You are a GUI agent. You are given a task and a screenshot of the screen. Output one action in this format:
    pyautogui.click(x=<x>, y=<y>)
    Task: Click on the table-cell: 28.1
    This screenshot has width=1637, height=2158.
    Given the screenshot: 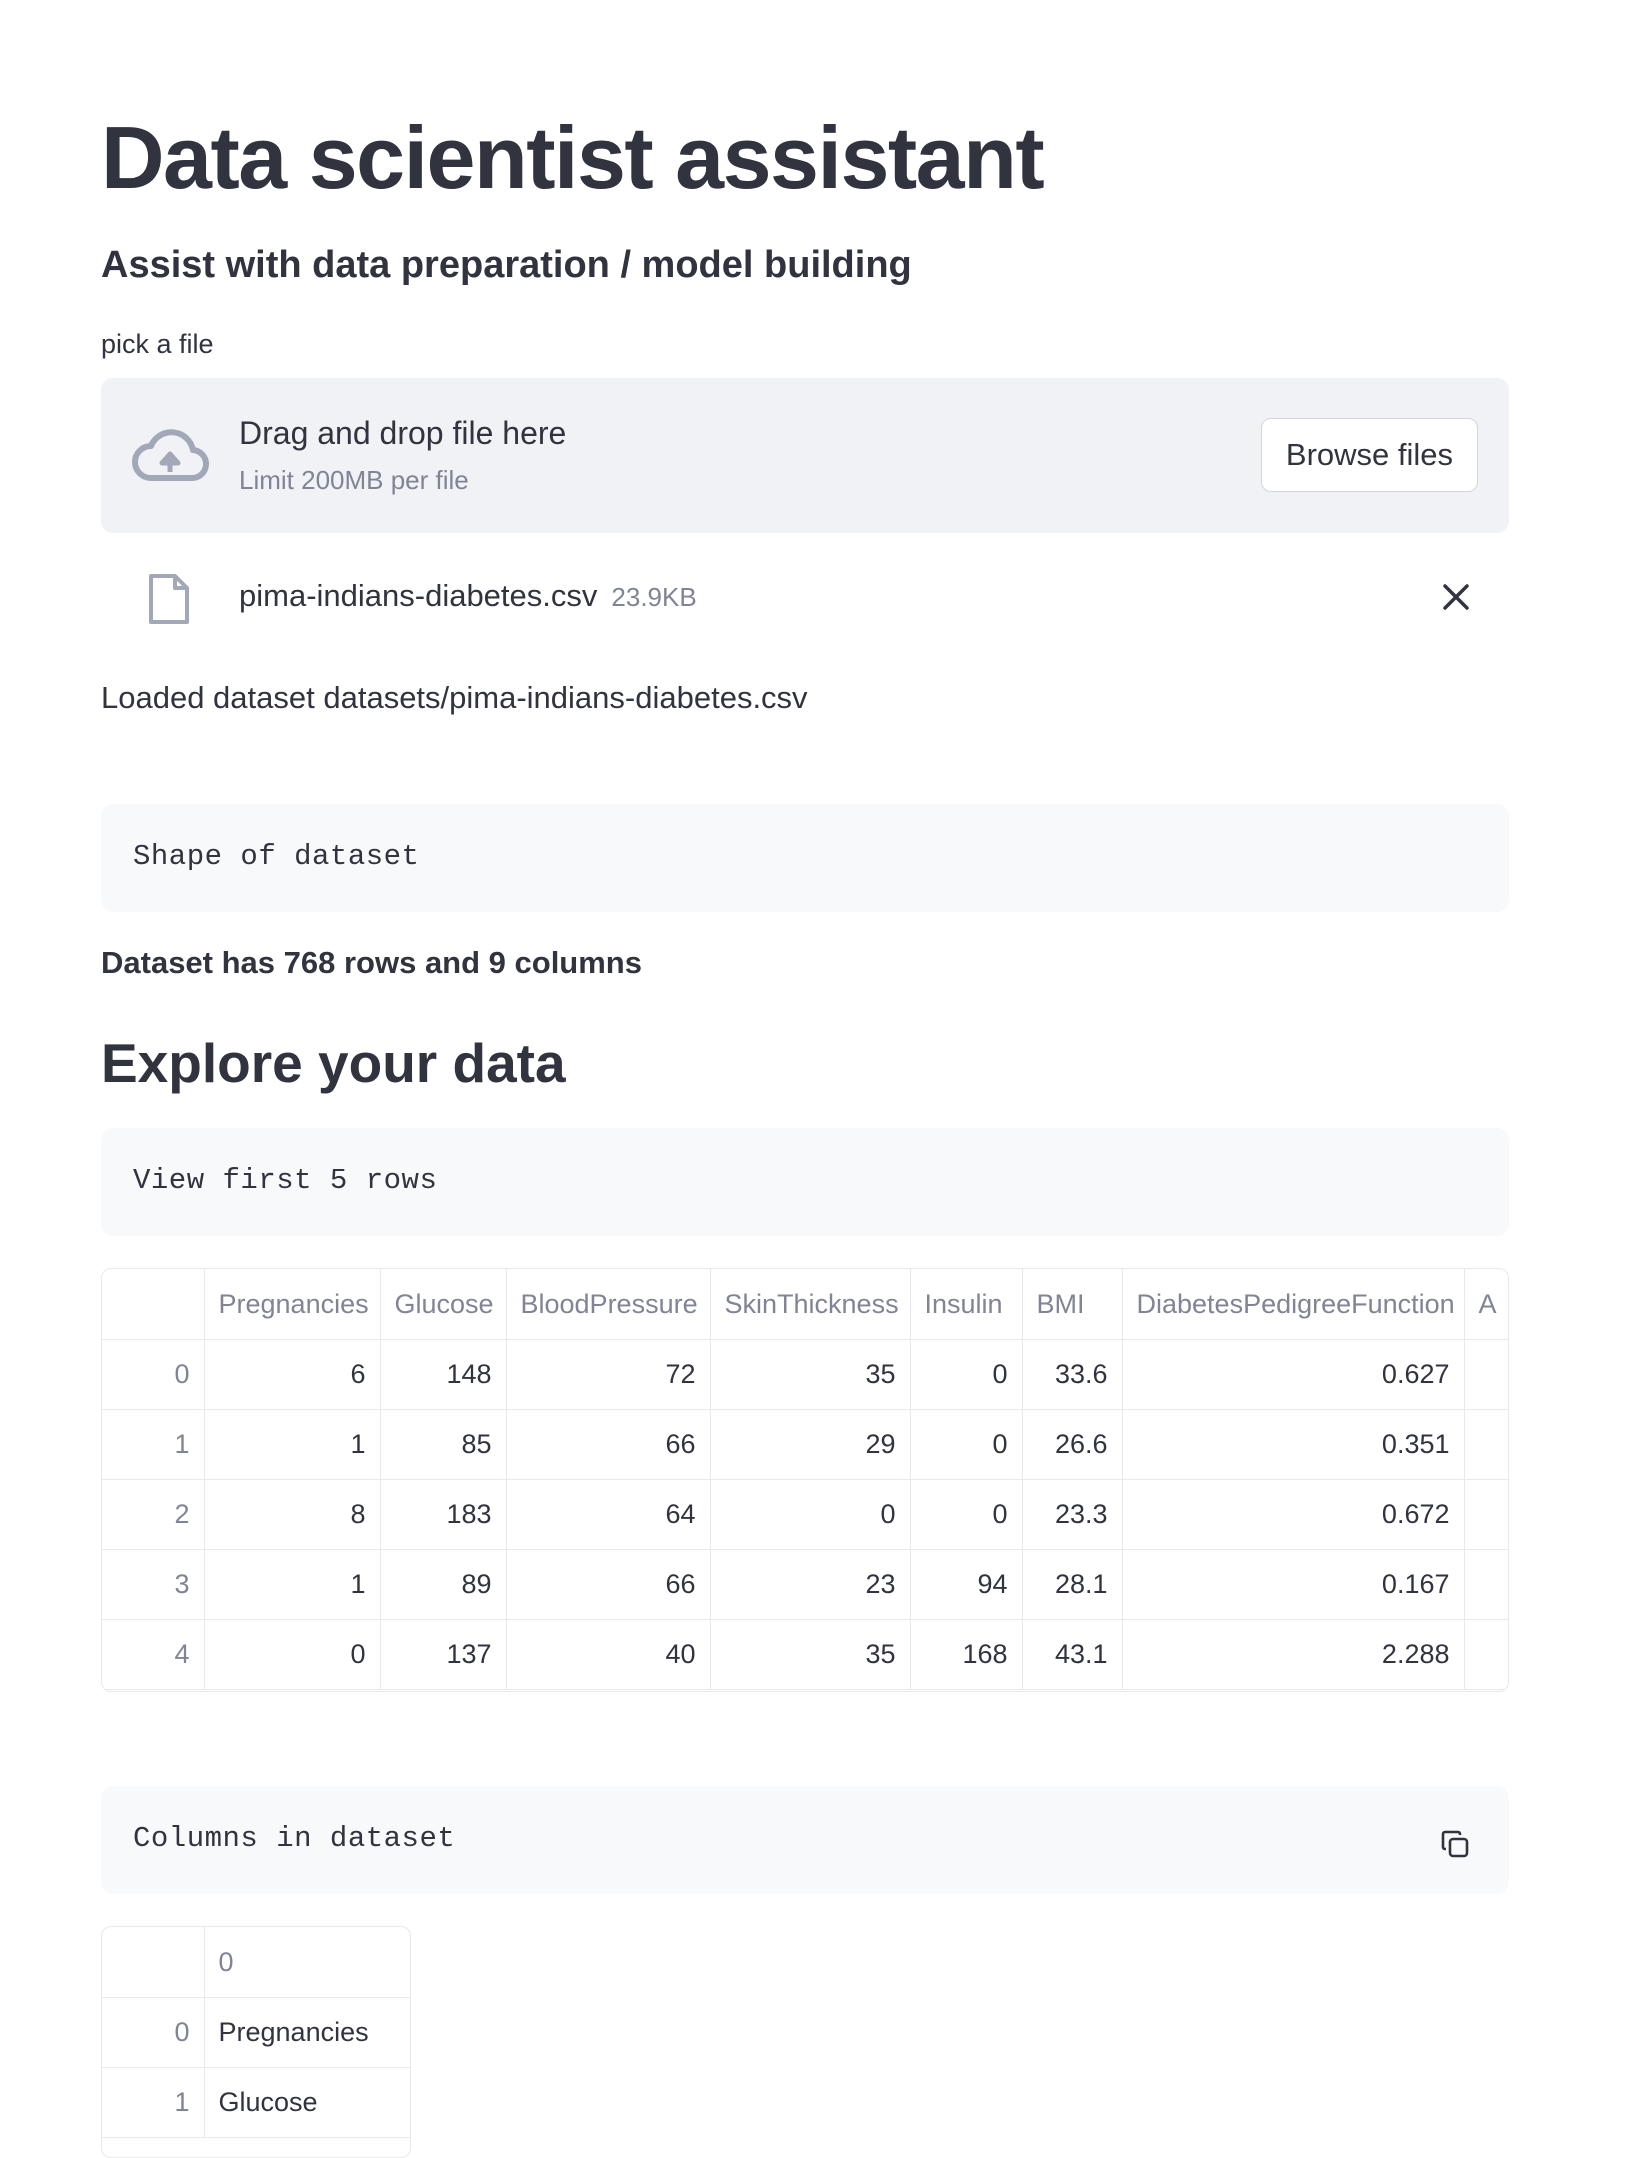 What is the action you would take?
    pyautogui.click(x=1072, y=1584)
    